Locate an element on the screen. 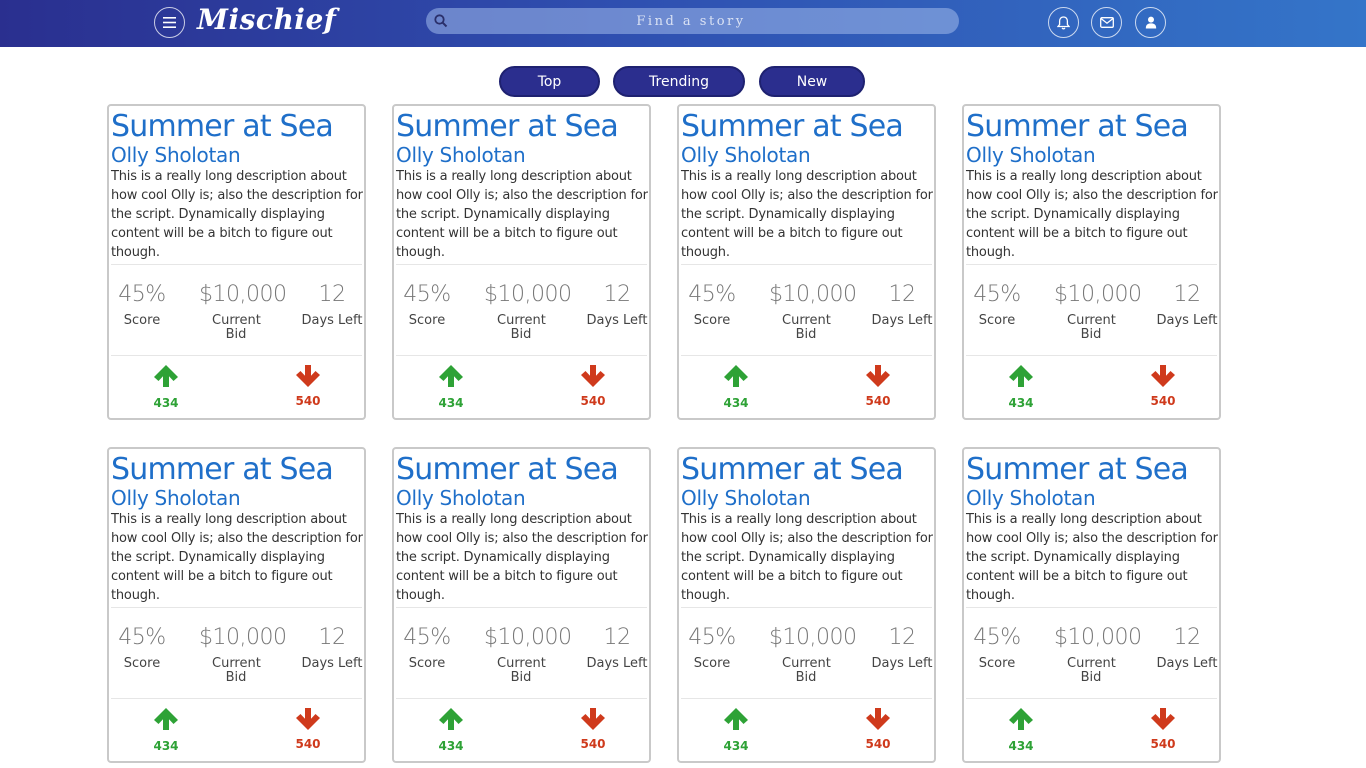 Image resolution: width=1366 pixels, height=768 pixels. search-bar is located at coordinates (692, 21).